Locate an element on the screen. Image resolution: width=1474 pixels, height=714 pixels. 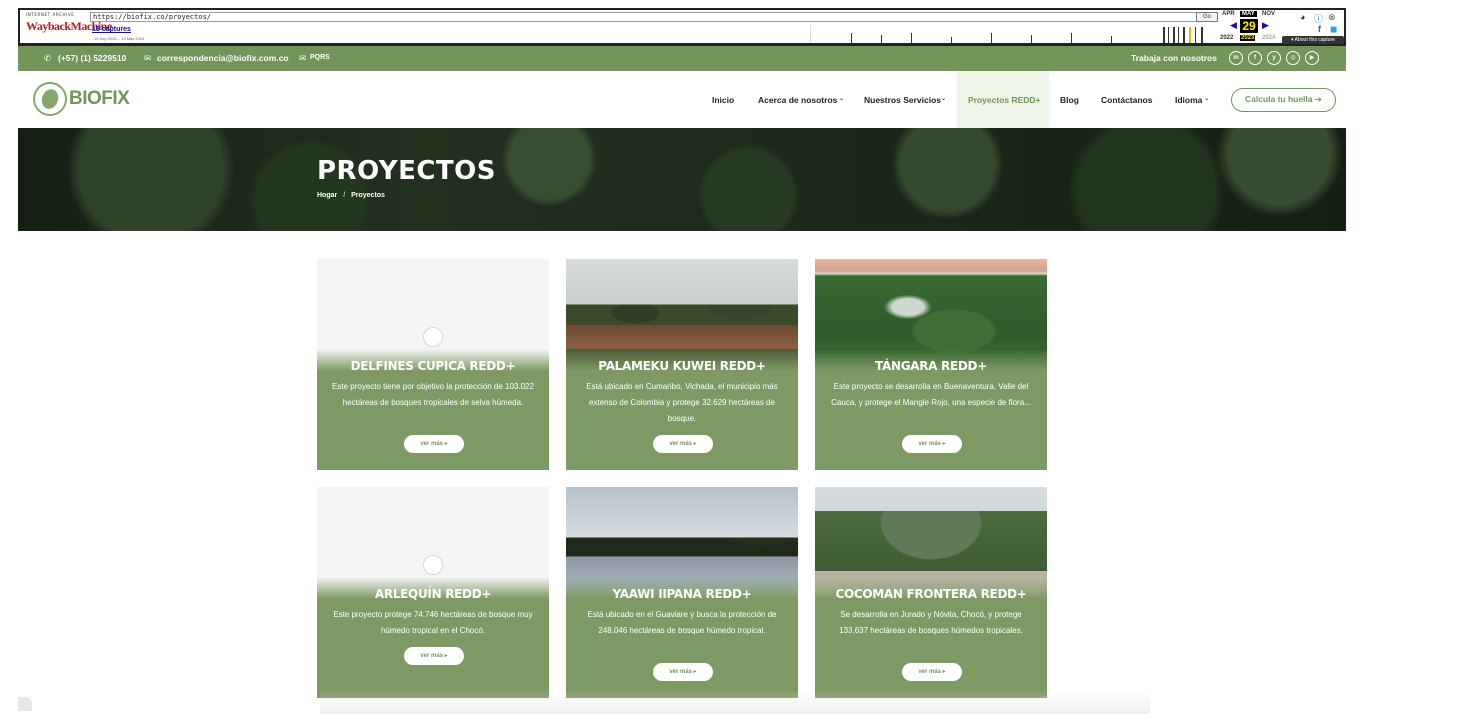
card-title: YAAWI IIPANA REDD+ is located at coordinates (682, 594).